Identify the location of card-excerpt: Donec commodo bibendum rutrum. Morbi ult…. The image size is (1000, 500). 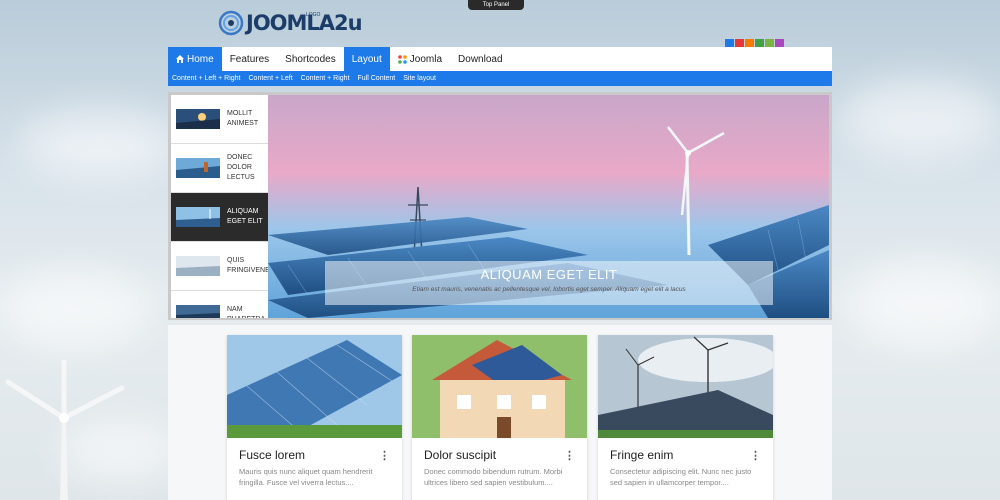
(493, 477).